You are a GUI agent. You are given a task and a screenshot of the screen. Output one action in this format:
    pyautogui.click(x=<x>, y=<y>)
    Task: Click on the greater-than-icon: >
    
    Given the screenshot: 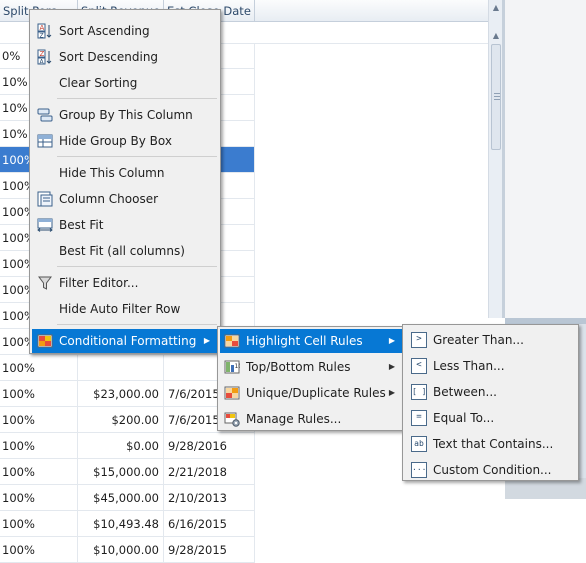 What is the action you would take?
    pyautogui.click(x=419, y=340)
    